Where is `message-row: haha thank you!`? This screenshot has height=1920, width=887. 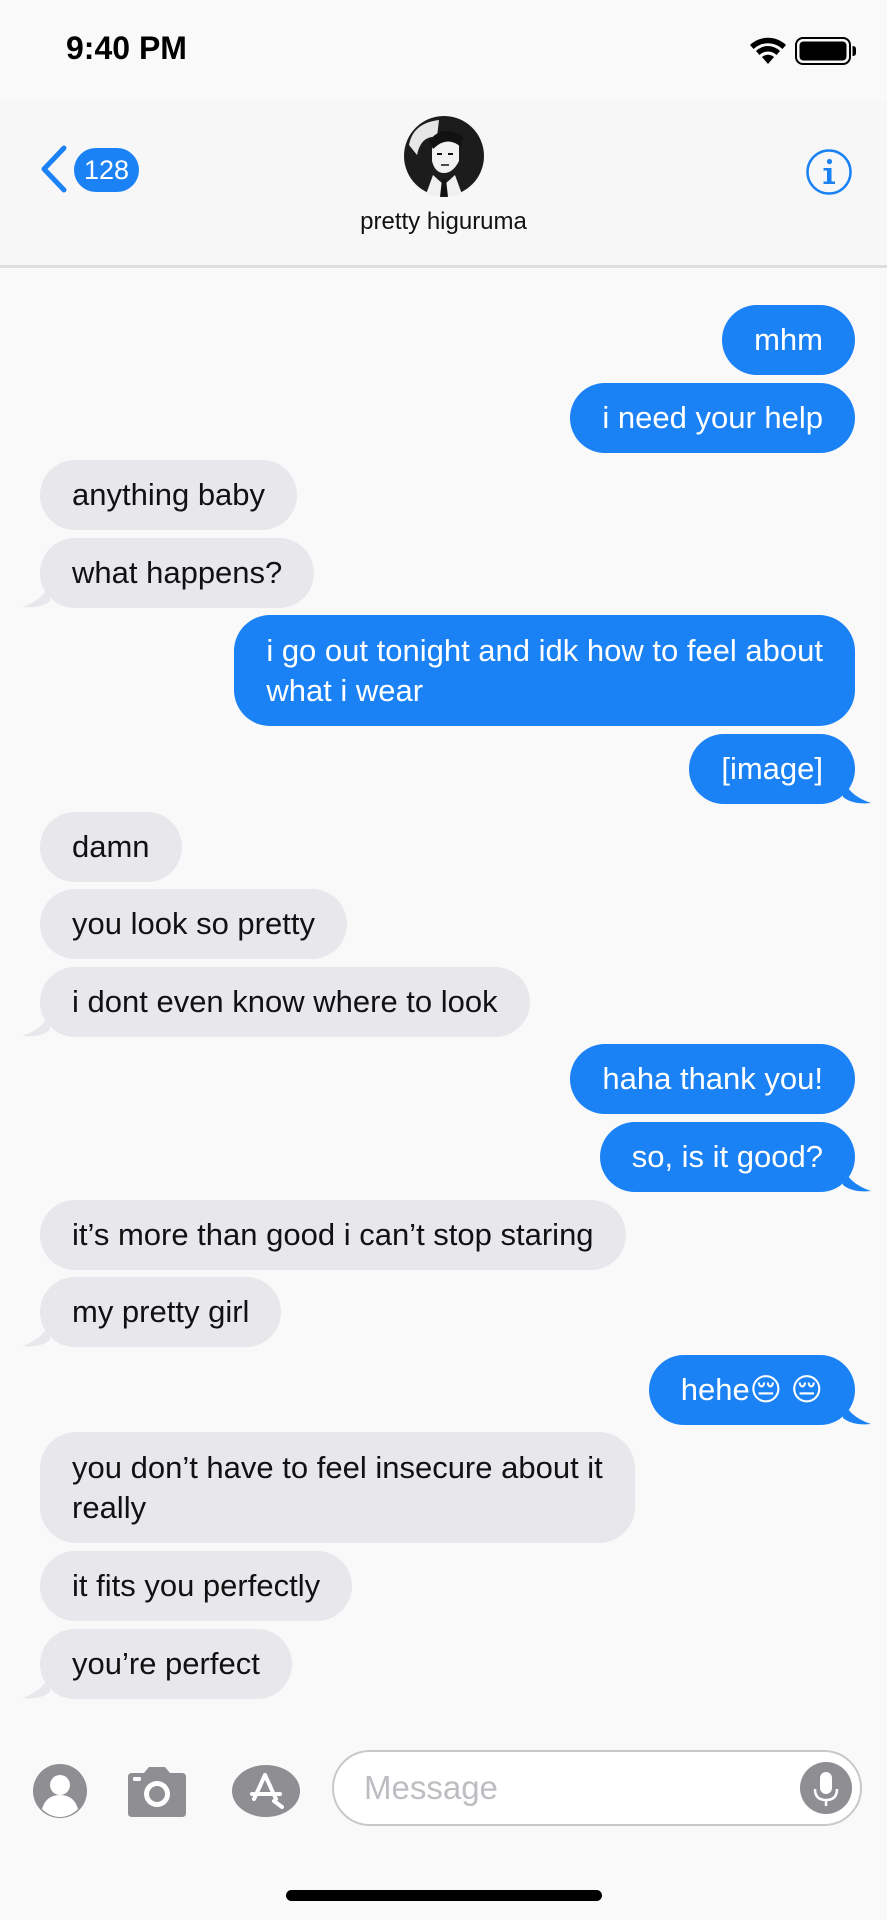 message-row: haha thank you! is located at coordinates (443, 1079).